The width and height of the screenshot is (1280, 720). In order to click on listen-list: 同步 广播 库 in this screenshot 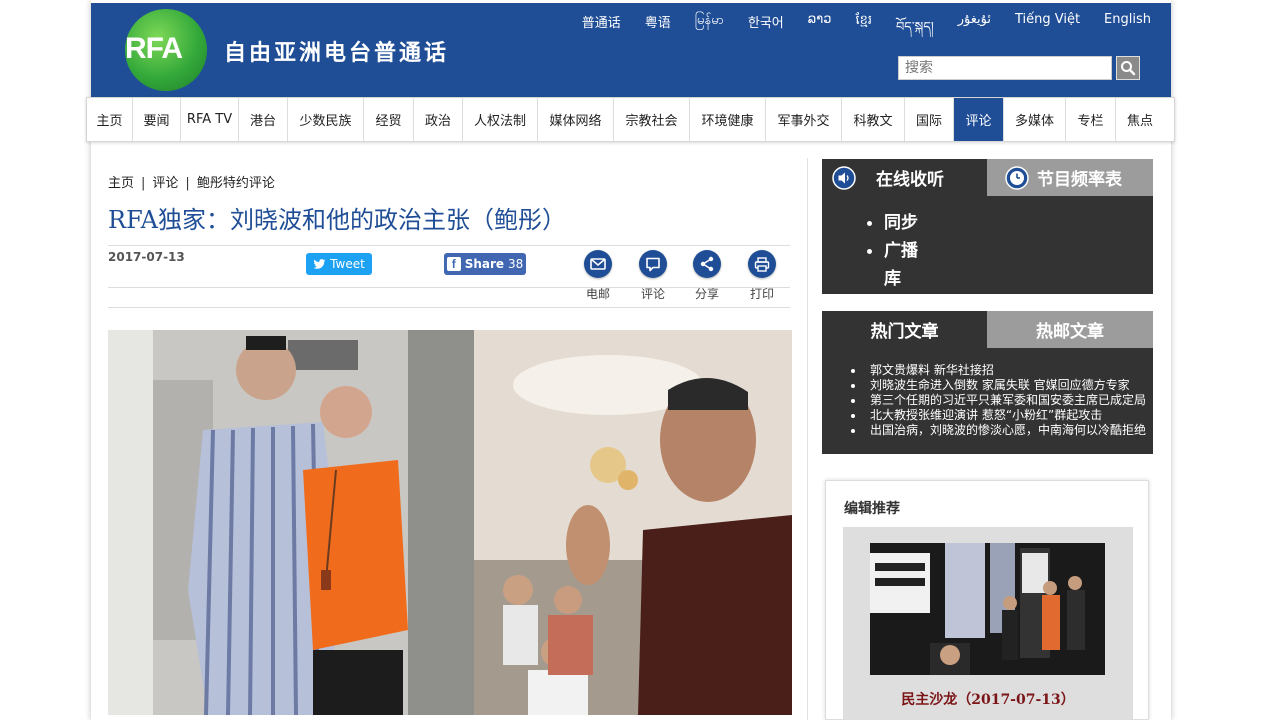, I will do `click(892, 251)`.